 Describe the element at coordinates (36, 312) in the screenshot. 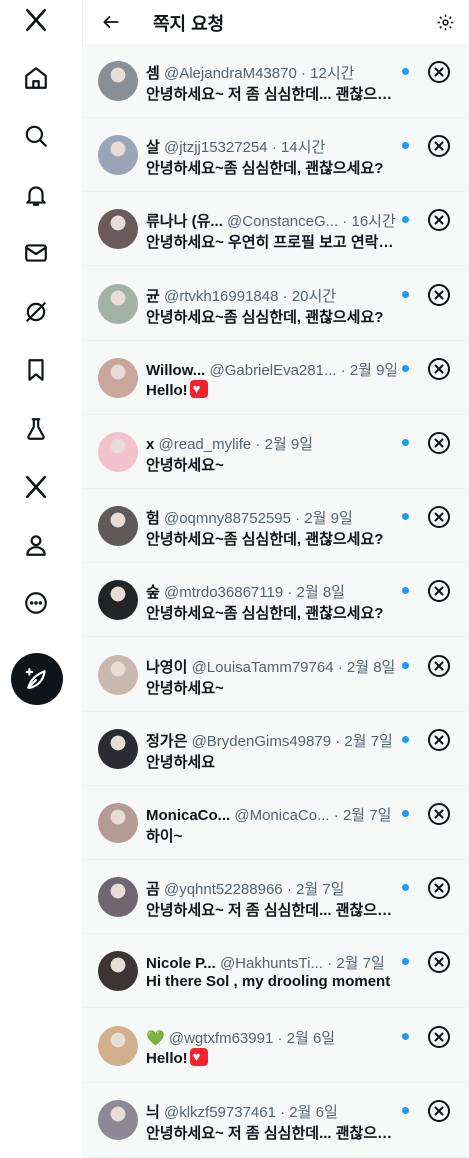

I see `grok-icon` at that location.